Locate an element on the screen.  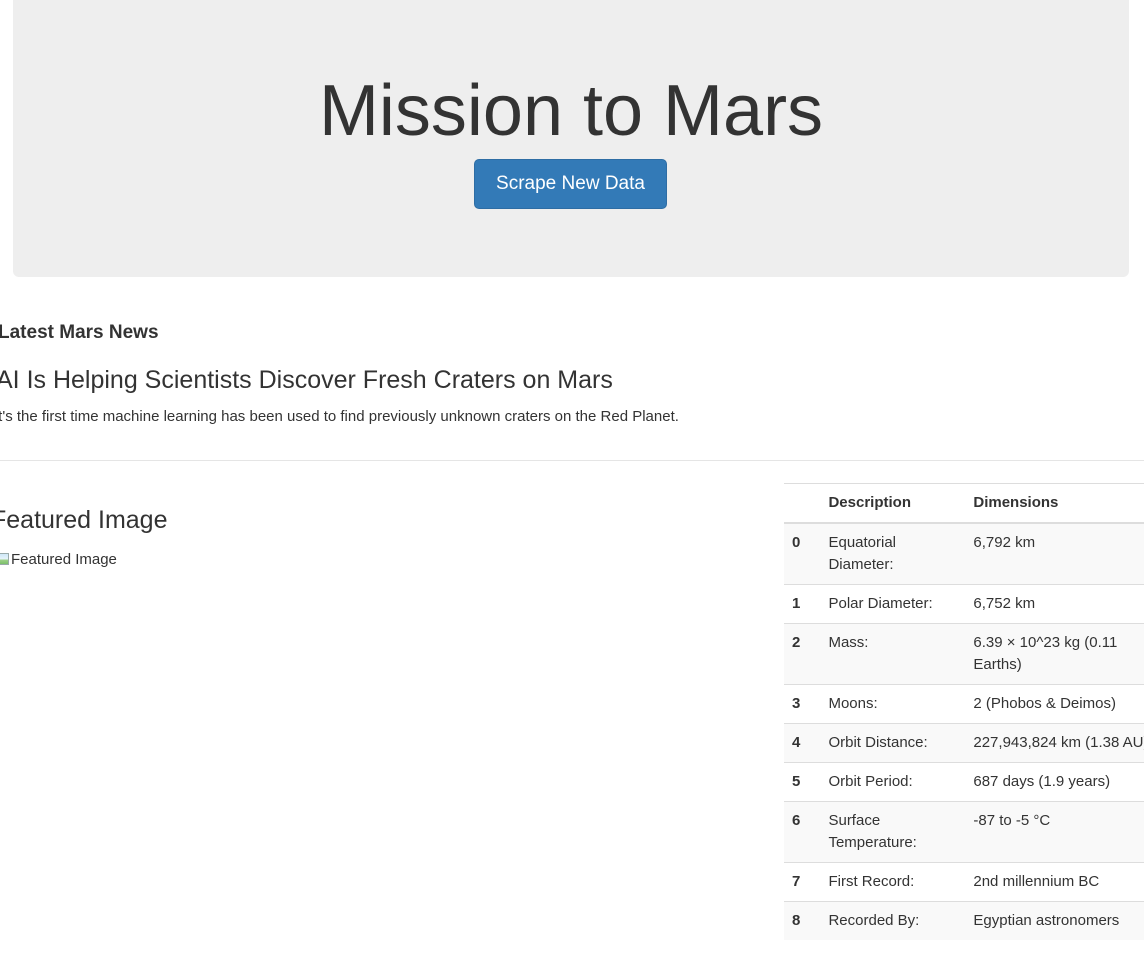
row-index: 6 is located at coordinates (802, 832).